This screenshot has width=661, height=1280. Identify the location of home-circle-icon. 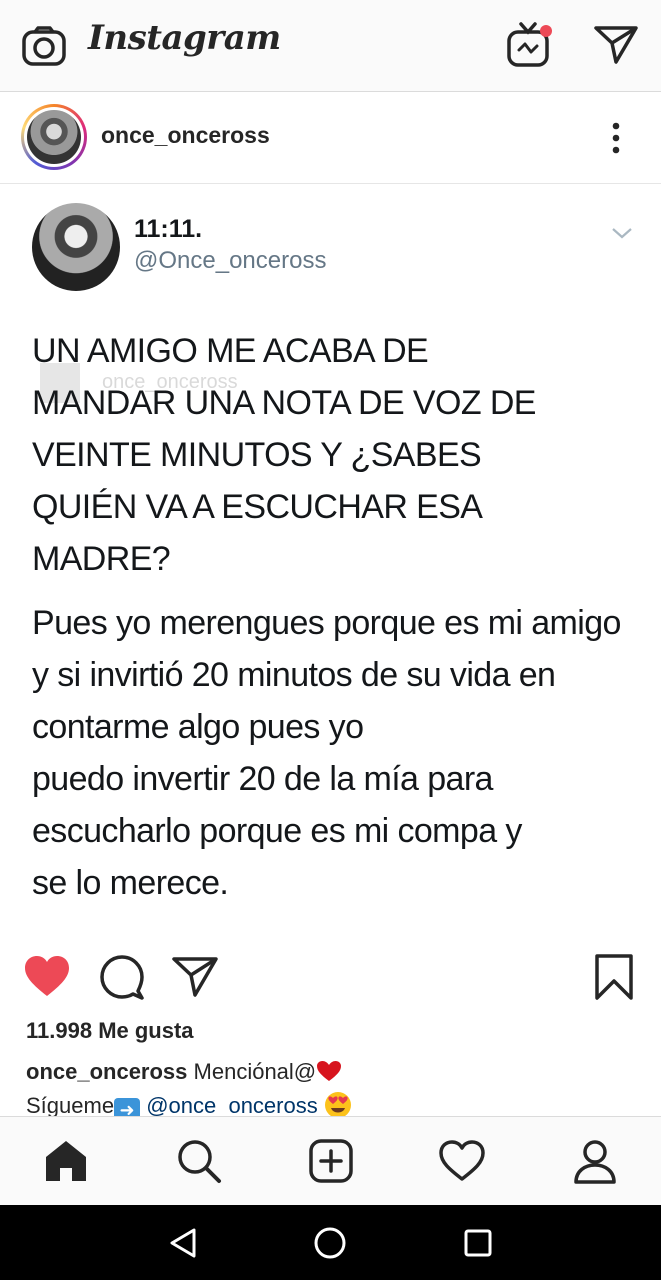
(330, 1243).